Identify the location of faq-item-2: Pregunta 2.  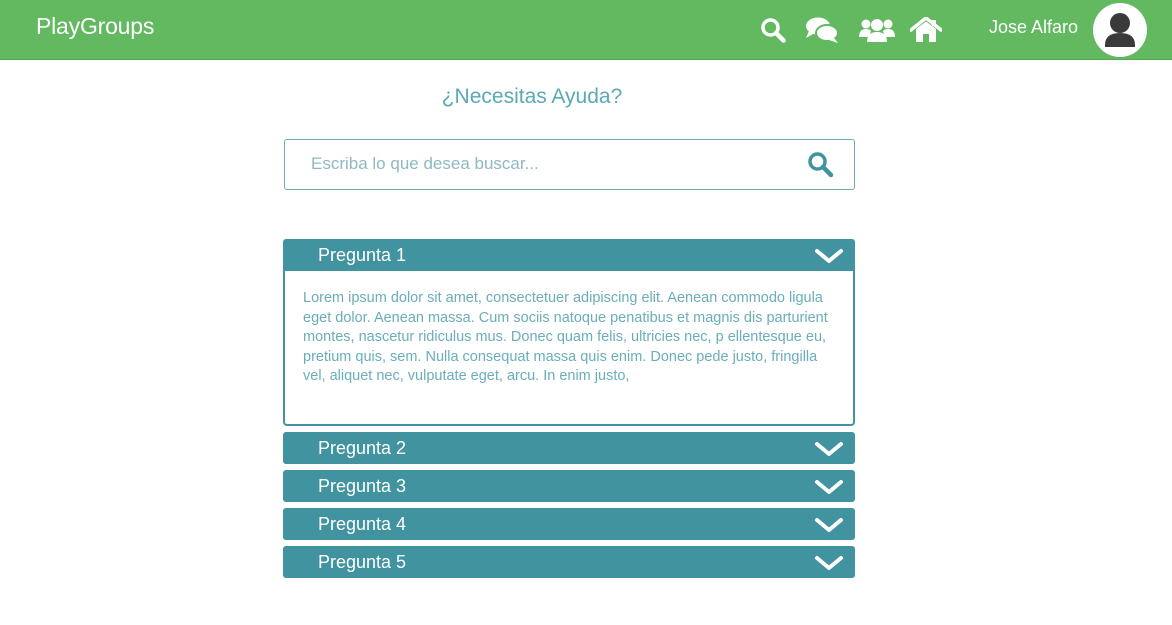
(569, 448).